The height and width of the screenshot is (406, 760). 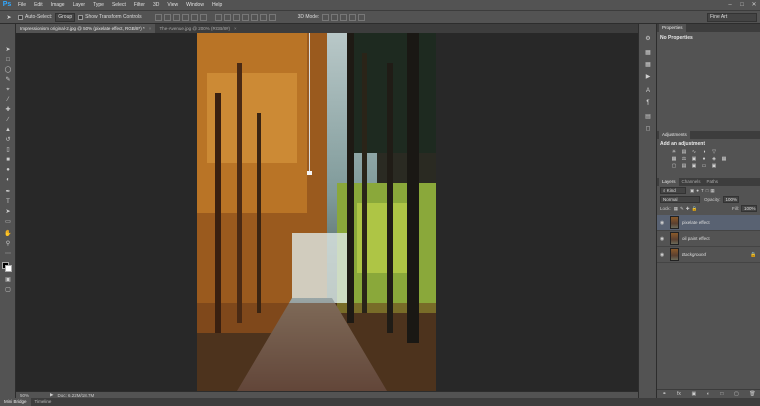 I want to click on zoom-level: 50%, so click(x=35, y=395).